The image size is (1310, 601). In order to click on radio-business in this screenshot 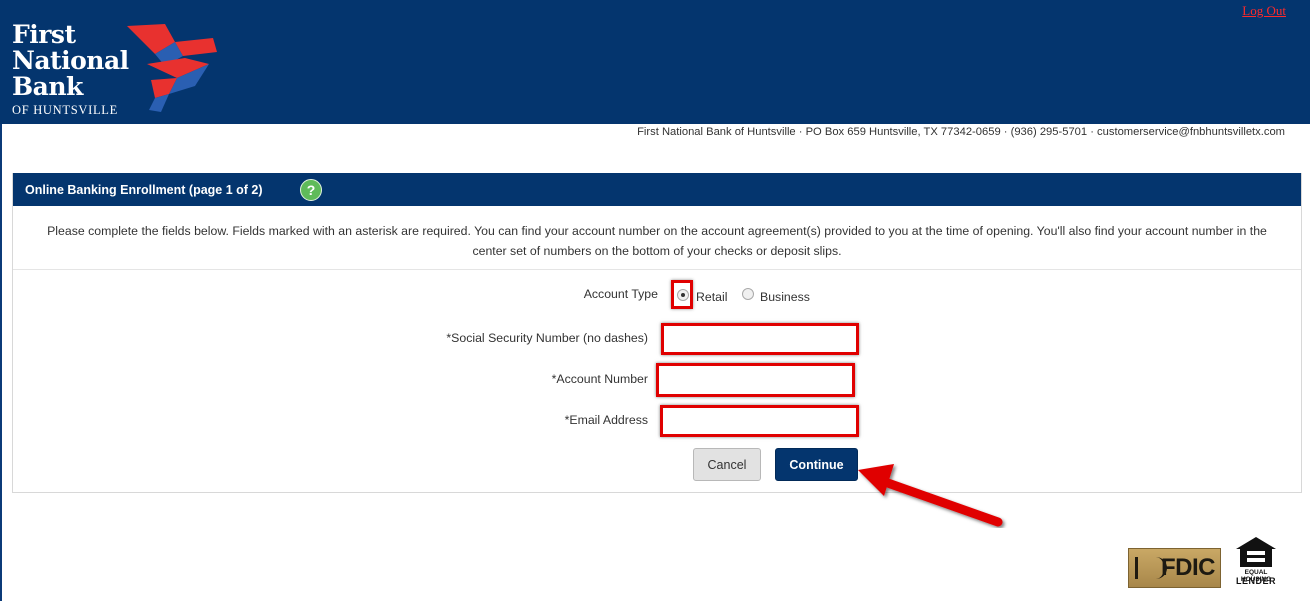, I will do `click(748, 294)`.